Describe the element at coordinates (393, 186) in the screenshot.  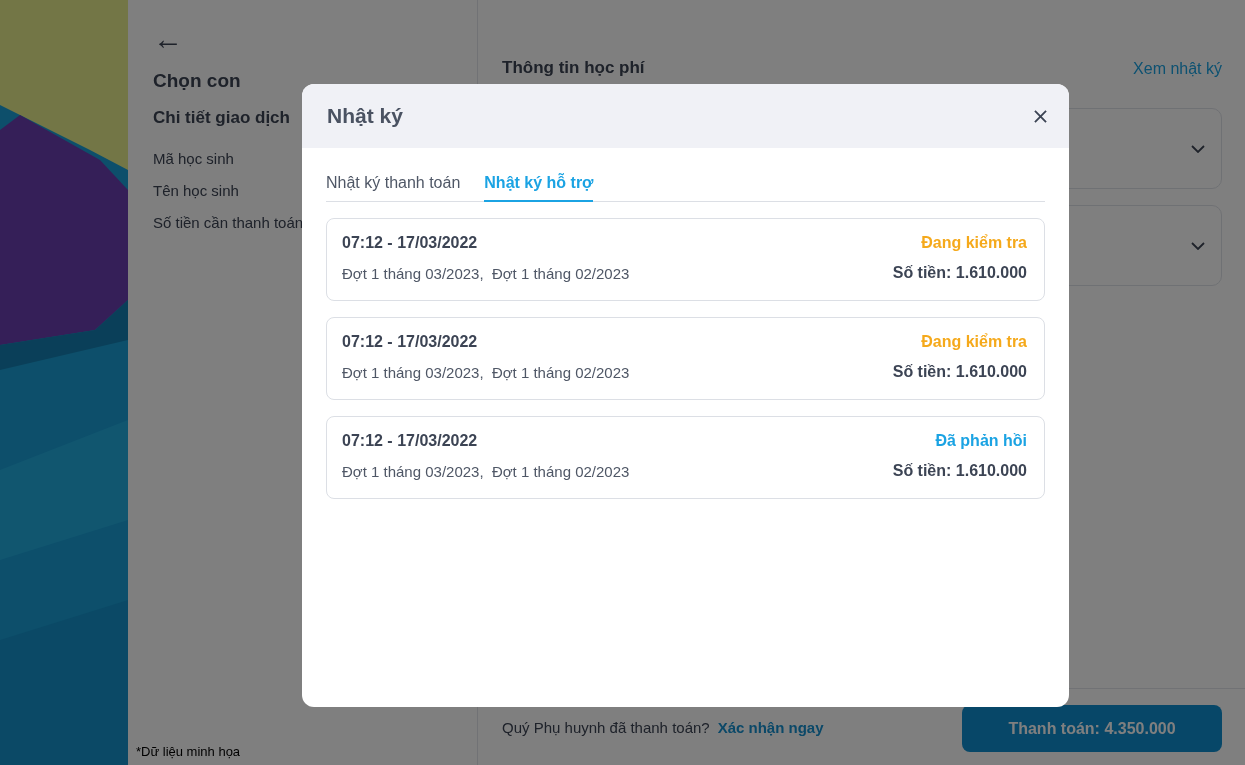
I see `tab: Nhật ký thanh toán` at that location.